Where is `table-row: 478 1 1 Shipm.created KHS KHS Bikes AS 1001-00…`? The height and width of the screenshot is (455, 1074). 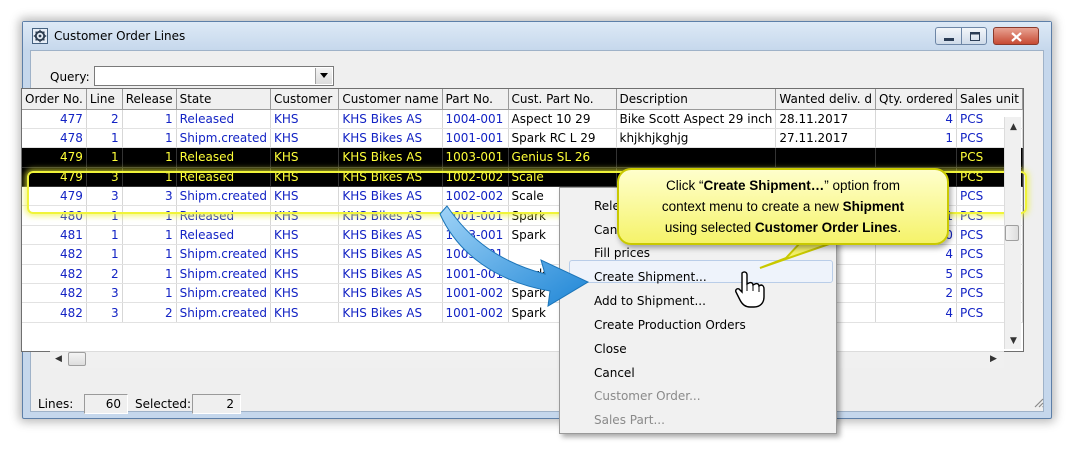
table-row: 478 1 1 Shipm.created KHS KHS Bikes AS 1001-00… is located at coordinates (522, 138).